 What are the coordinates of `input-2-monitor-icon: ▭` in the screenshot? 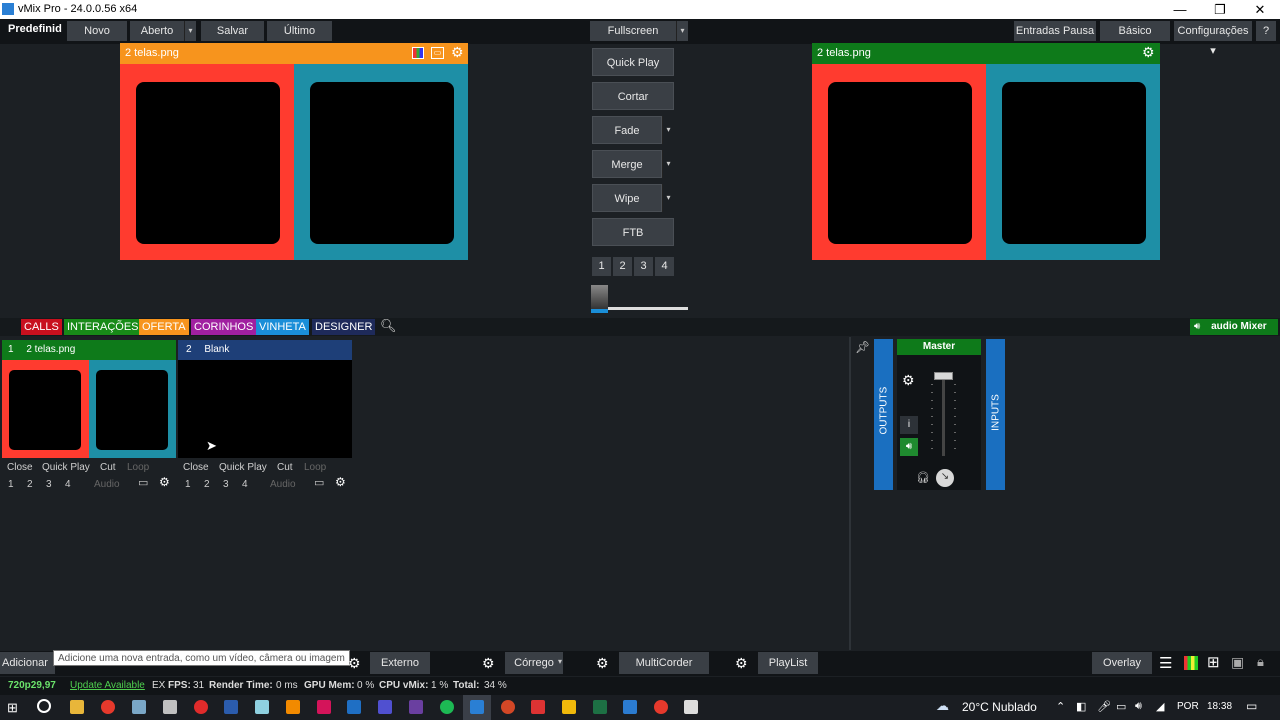 It's located at (319, 483).